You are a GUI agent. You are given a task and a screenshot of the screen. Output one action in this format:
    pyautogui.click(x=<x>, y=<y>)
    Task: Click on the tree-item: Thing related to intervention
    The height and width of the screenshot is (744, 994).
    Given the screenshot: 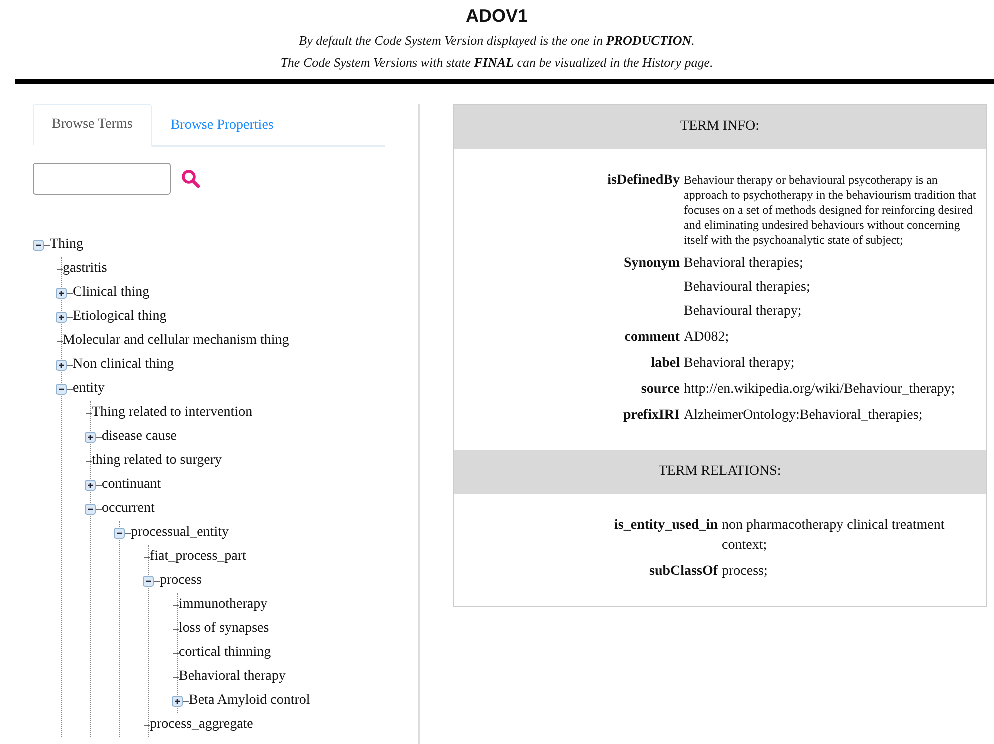 What is the action you would take?
    pyautogui.click(x=172, y=413)
    